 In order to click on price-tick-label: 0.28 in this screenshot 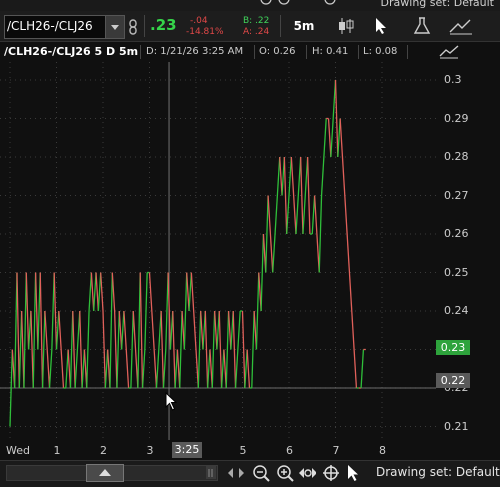, I will do `click(456, 156)`.